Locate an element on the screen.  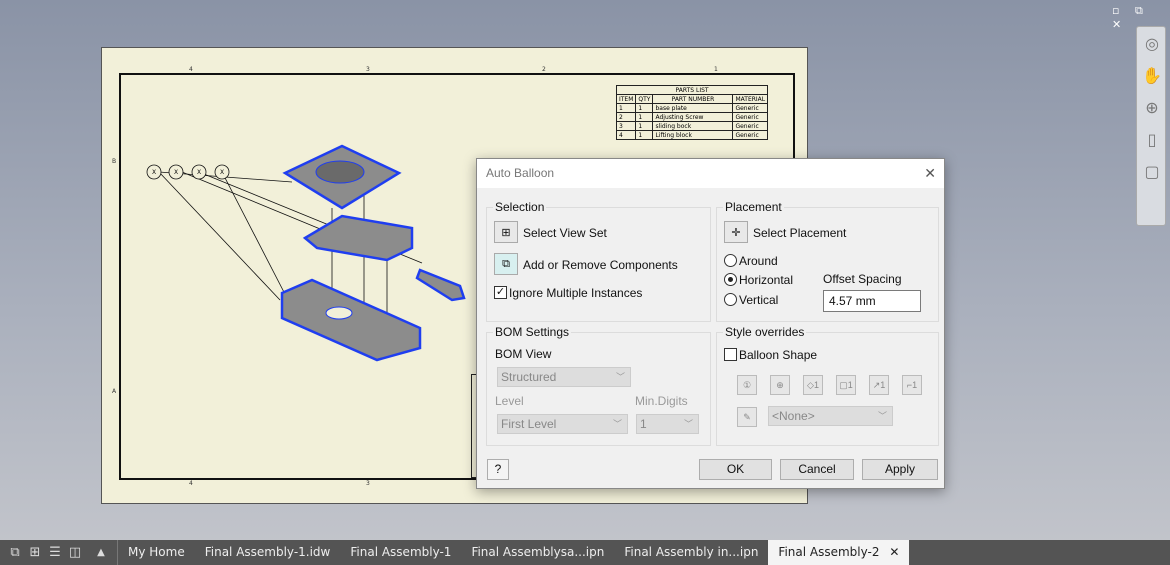
style-brush-icon: ✎ is located at coordinates (747, 417).